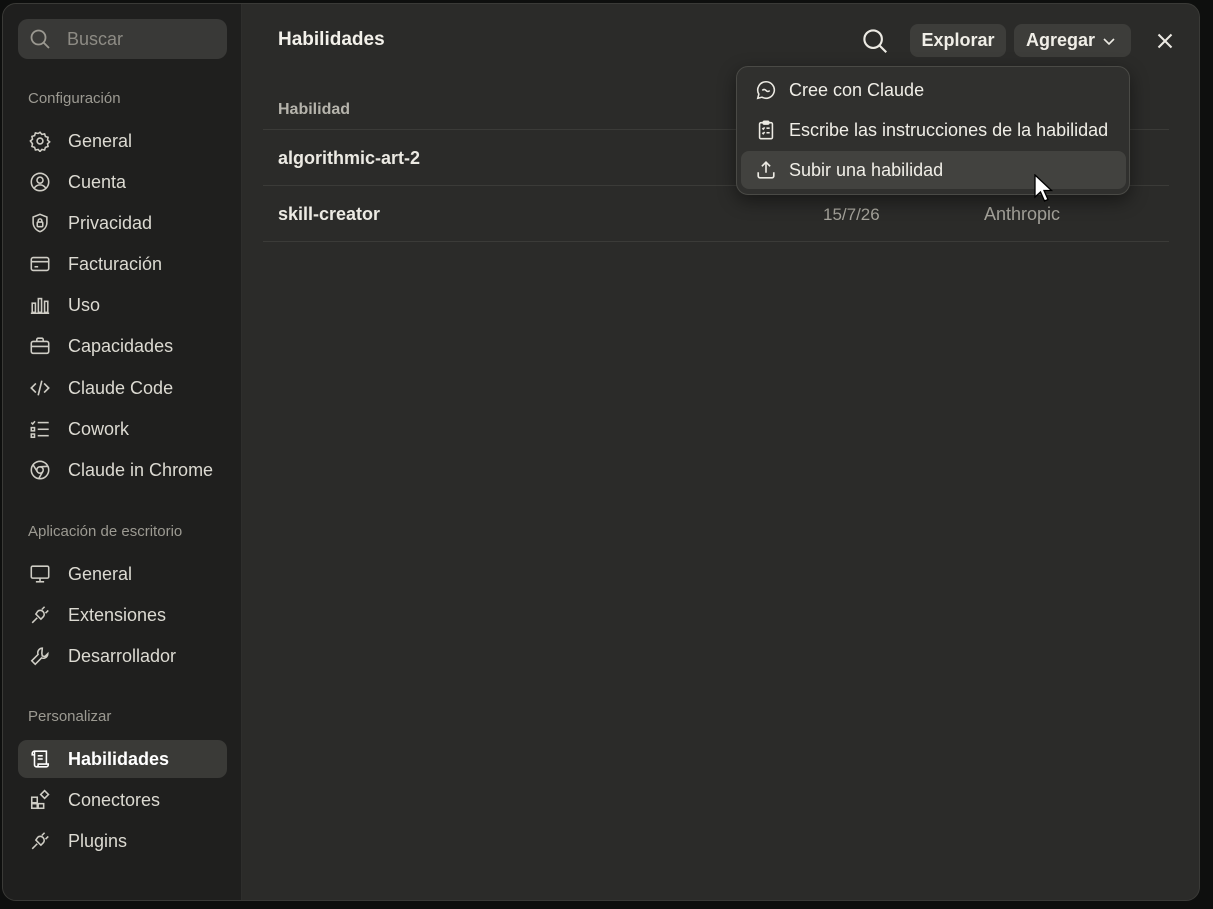  What do you see at coordinates (105, 531) in the screenshot?
I see `section-label-escritorio: Aplicación de escritorio` at bounding box center [105, 531].